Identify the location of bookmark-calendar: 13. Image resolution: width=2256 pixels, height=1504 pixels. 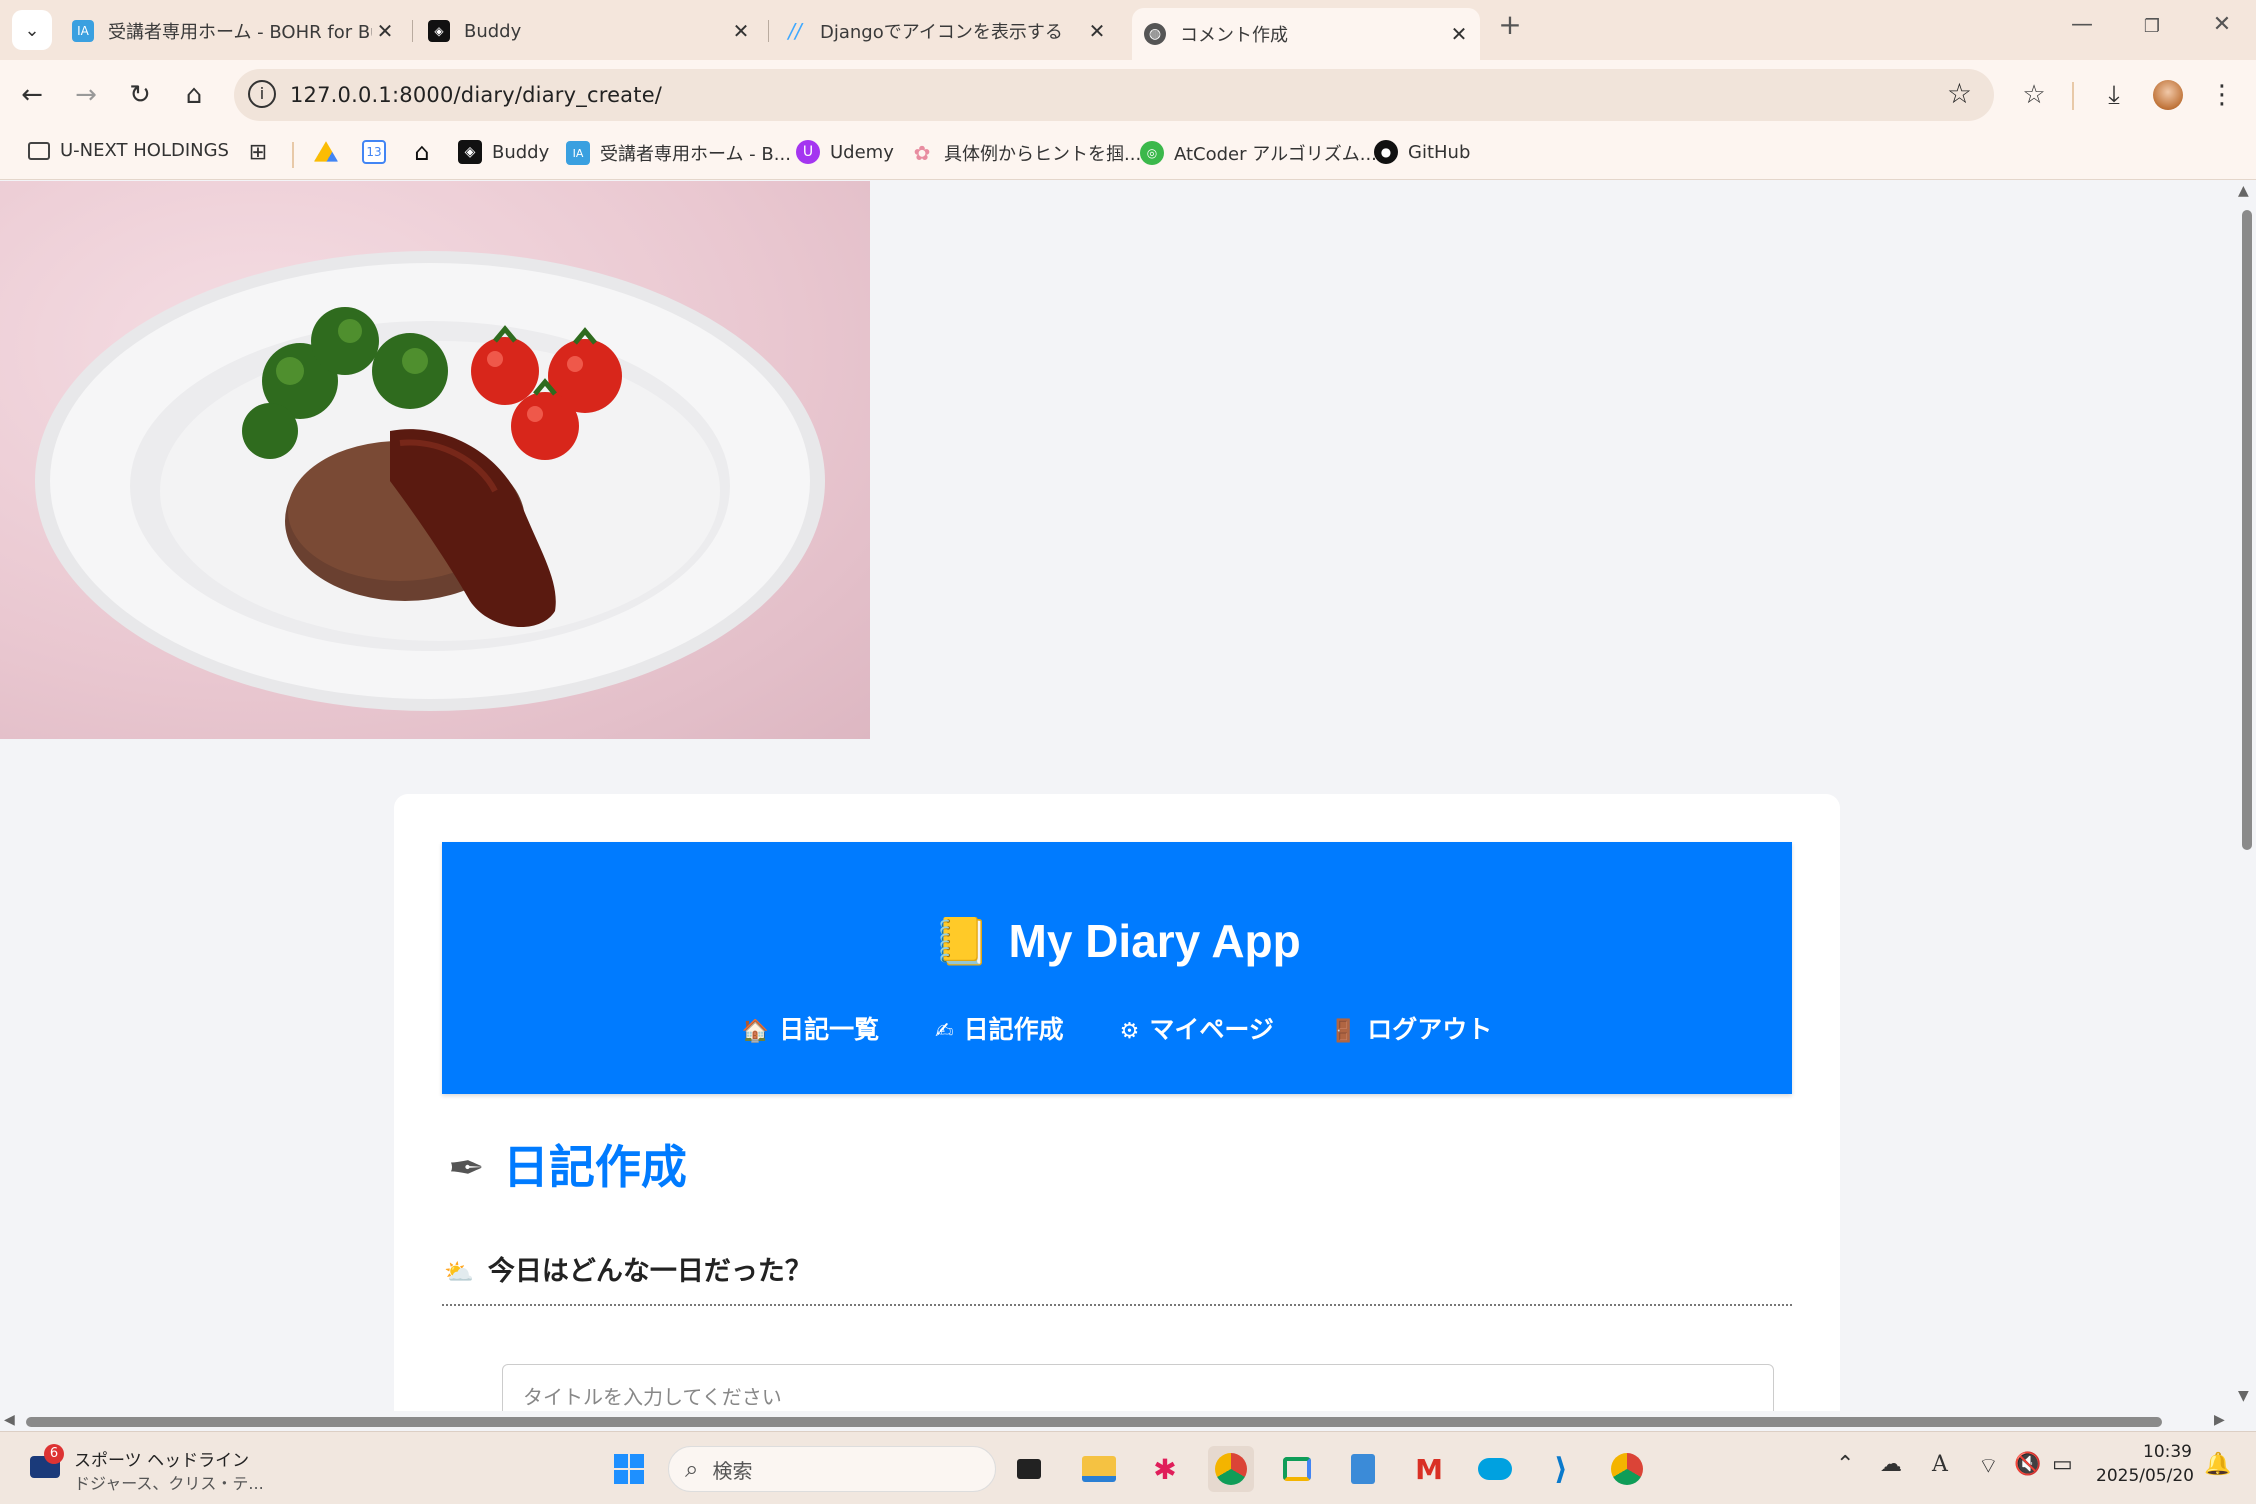
(379, 152).